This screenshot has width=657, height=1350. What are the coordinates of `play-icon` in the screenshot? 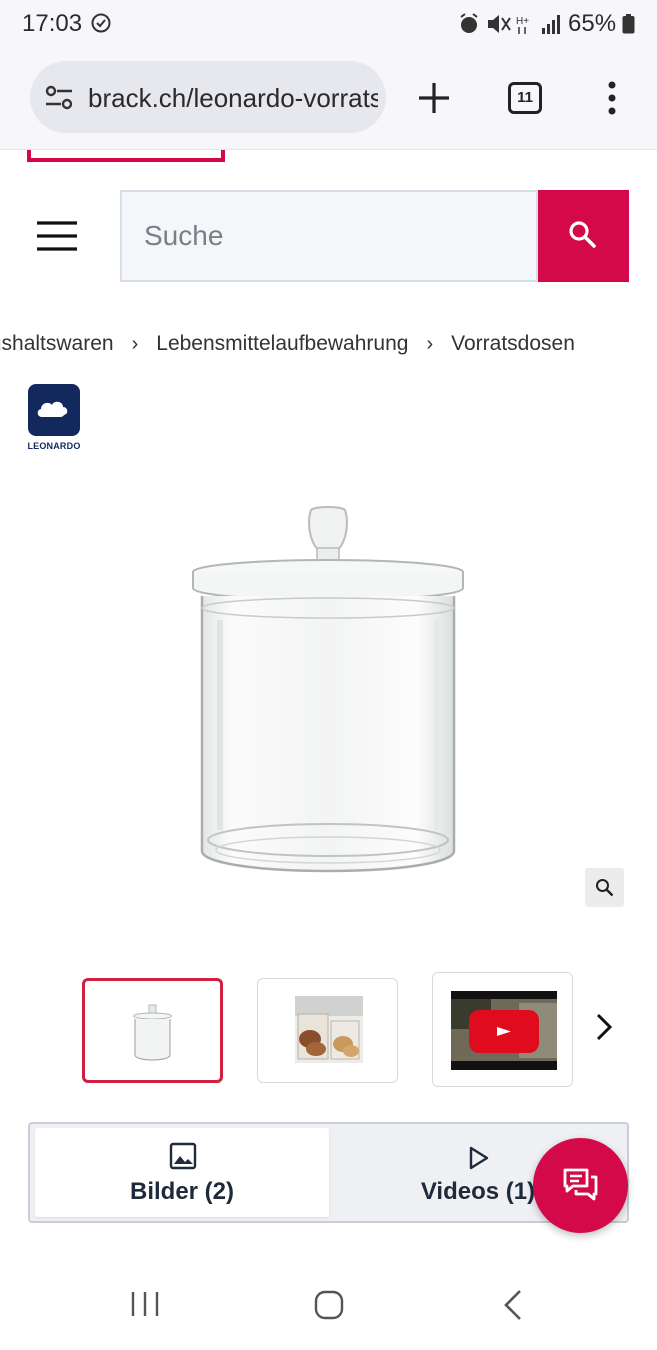 It's located at (479, 1158).